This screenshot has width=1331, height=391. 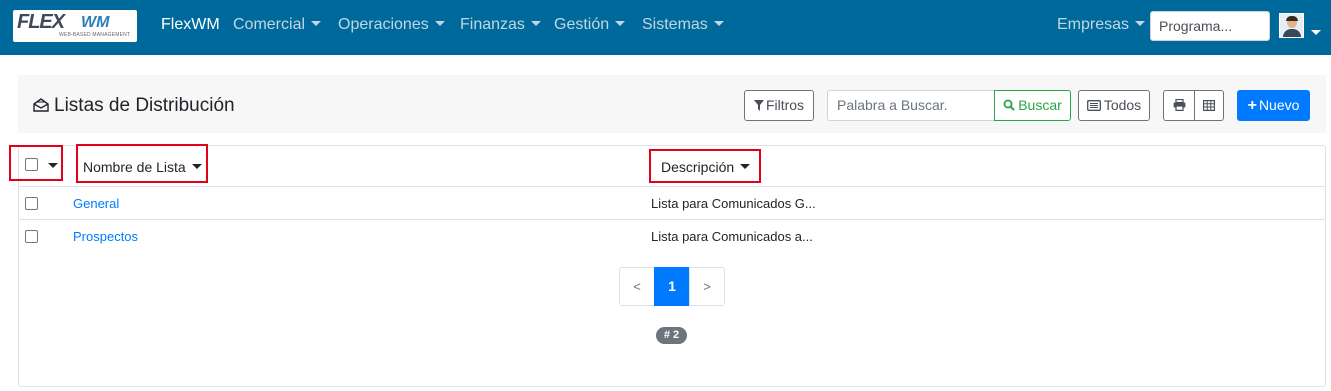 I want to click on pagination-next: >, so click(x=707, y=286).